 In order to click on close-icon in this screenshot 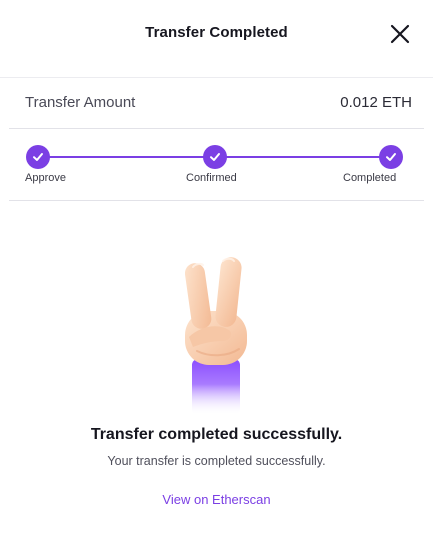, I will do `click(400, 34)`.